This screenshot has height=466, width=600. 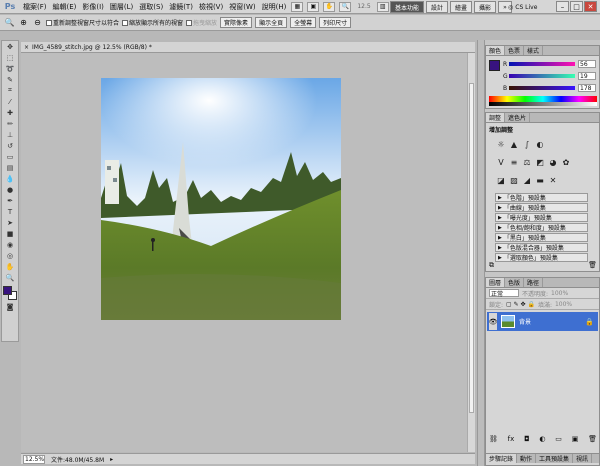 What do you see at coordinates (471, 248) in the screenshot?
I see `scrollbar-thumb` at bounding box center [471, 248].